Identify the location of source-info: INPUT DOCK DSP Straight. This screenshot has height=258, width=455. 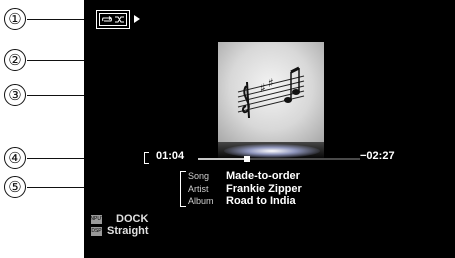
(119, 225).